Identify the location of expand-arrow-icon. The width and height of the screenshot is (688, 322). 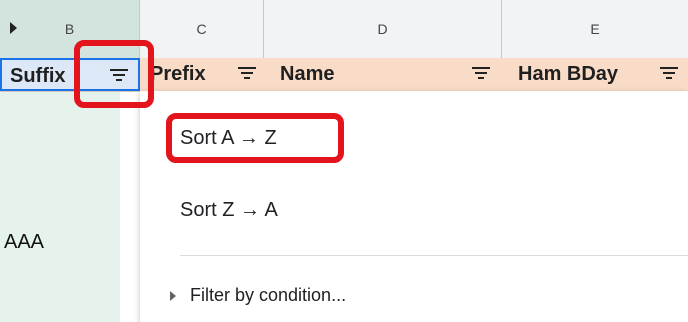
(13, 28).